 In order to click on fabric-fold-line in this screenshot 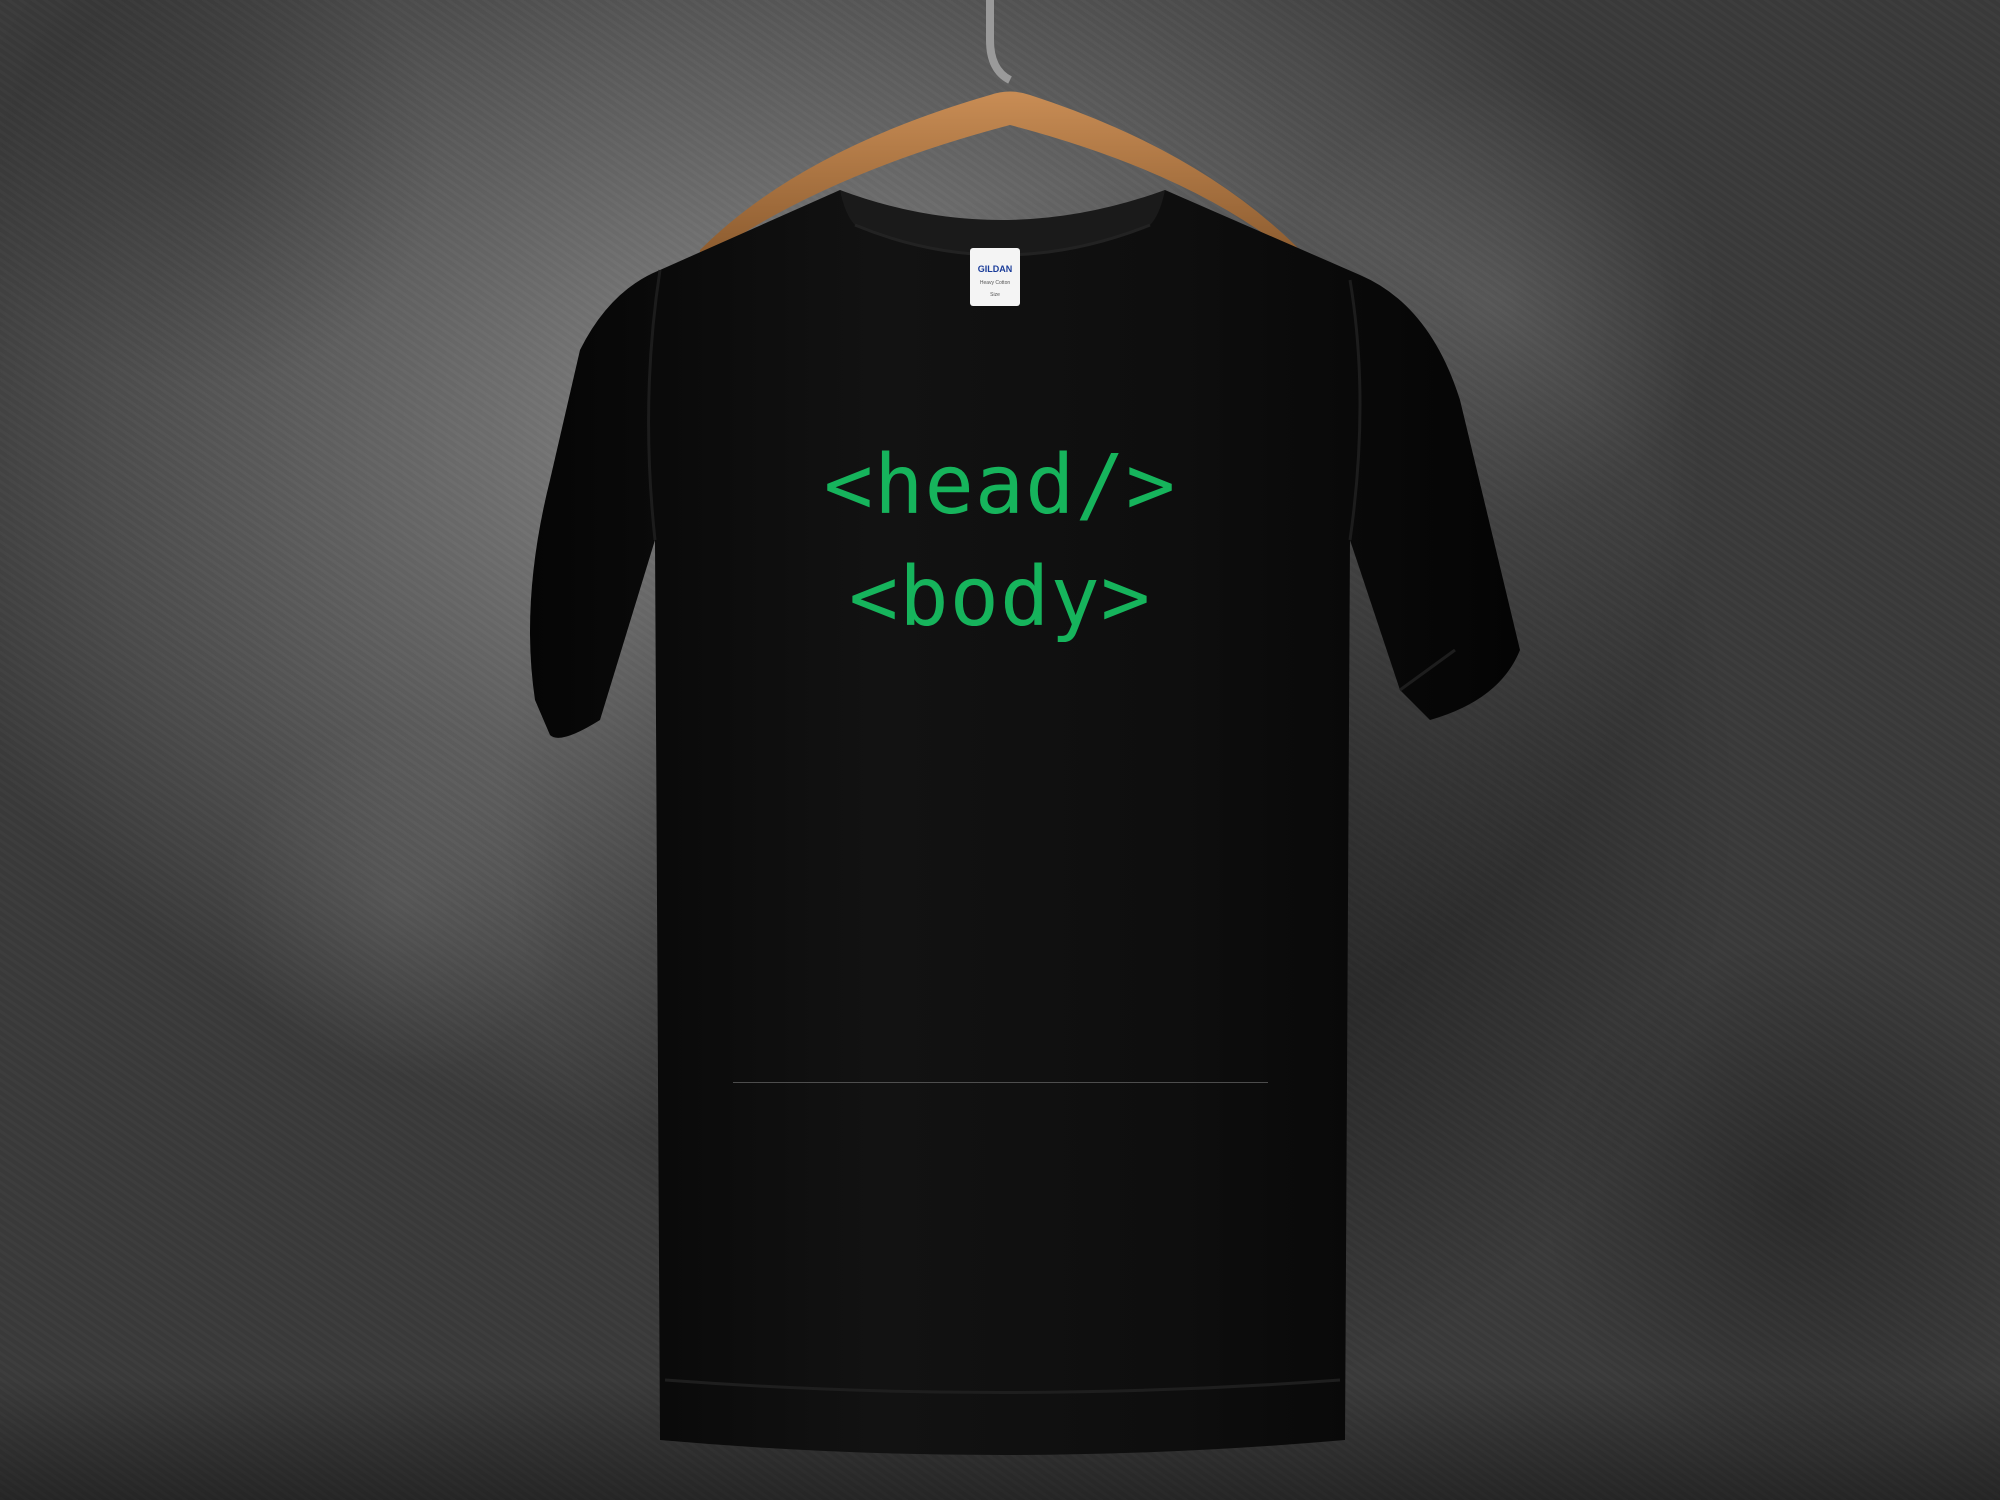, I will do `click(1000, 1082)`.